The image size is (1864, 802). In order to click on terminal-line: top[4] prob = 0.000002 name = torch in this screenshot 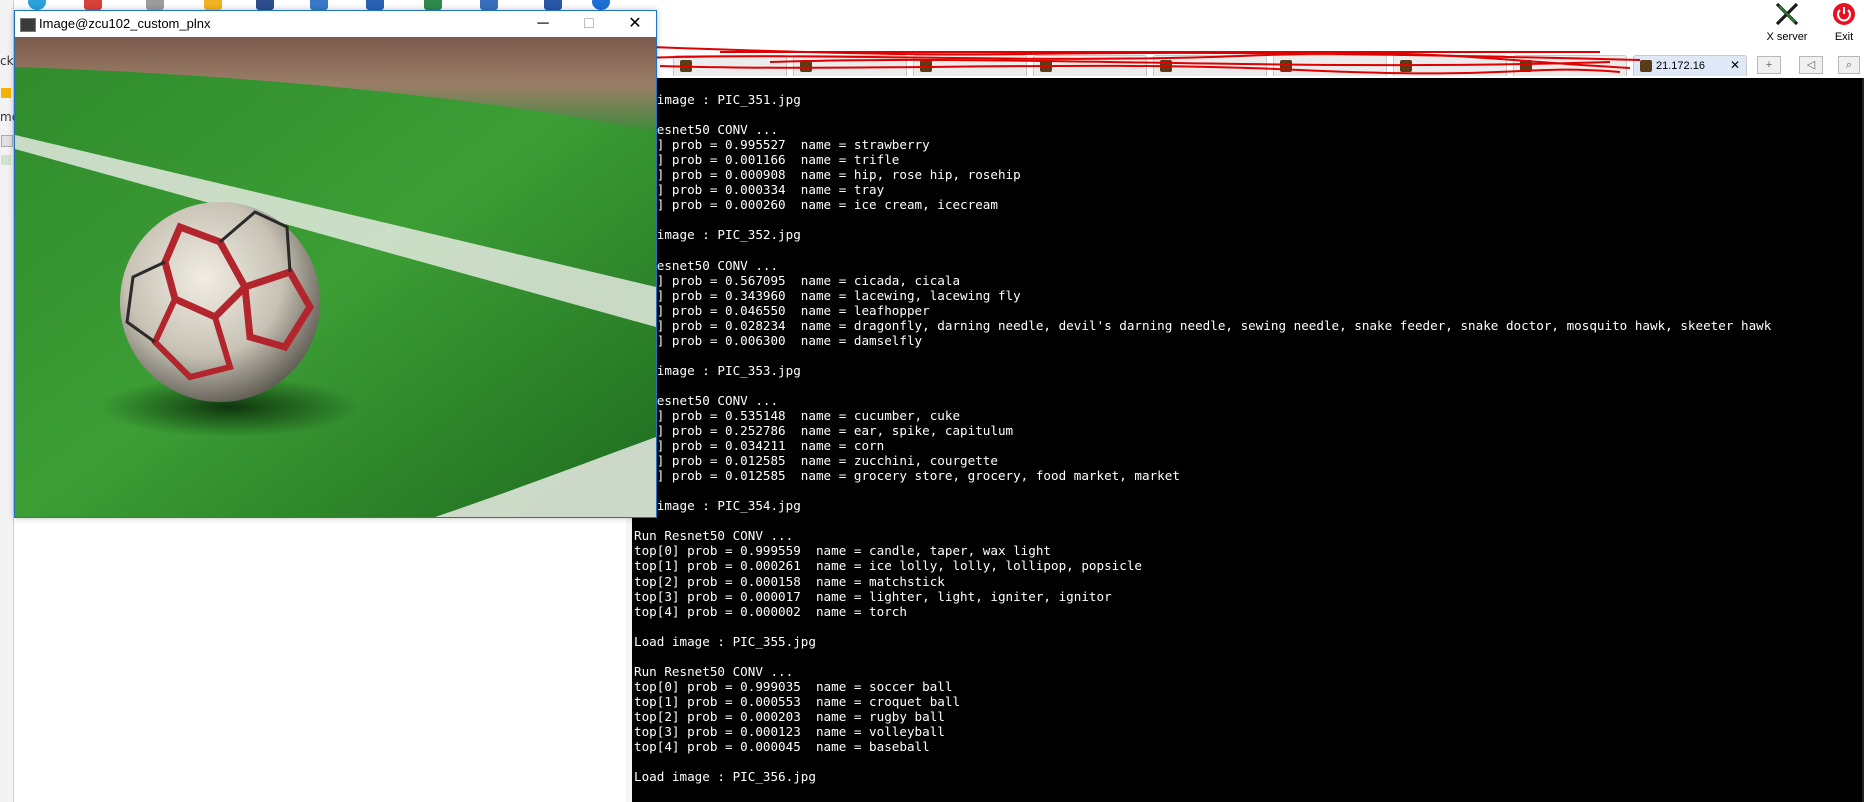, I will do `click(770, 611)`.